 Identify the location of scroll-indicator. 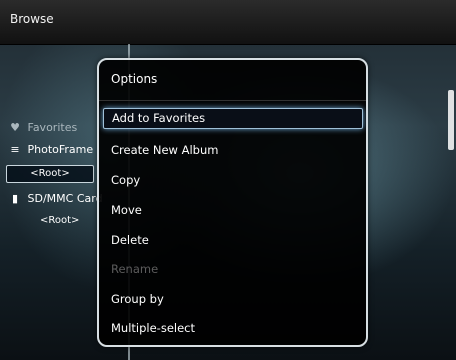
(451, 120).